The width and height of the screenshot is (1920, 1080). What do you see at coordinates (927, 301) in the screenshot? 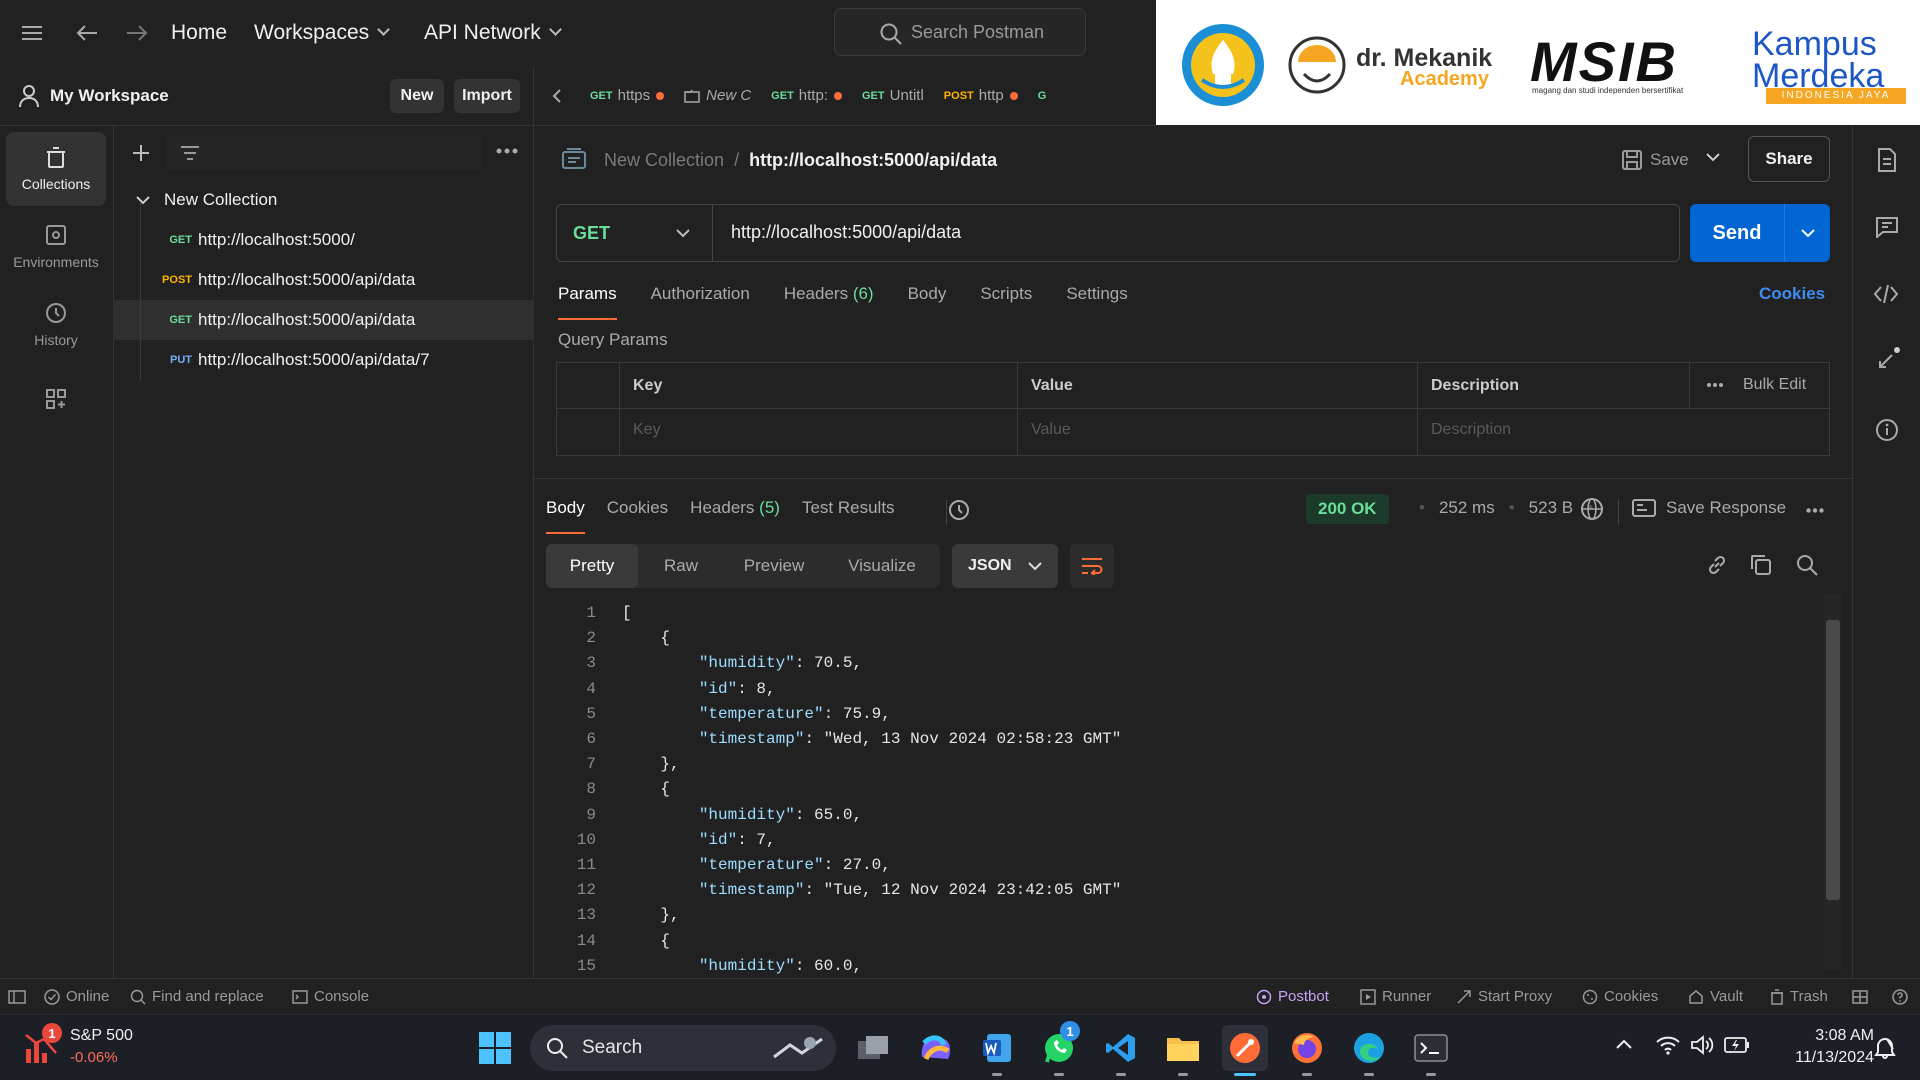
I see `tab-body: Body` at bounding box center [927, 301].